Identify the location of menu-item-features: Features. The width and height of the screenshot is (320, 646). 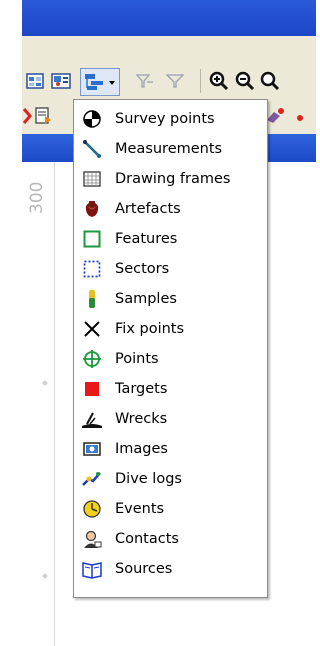
(170, 239).